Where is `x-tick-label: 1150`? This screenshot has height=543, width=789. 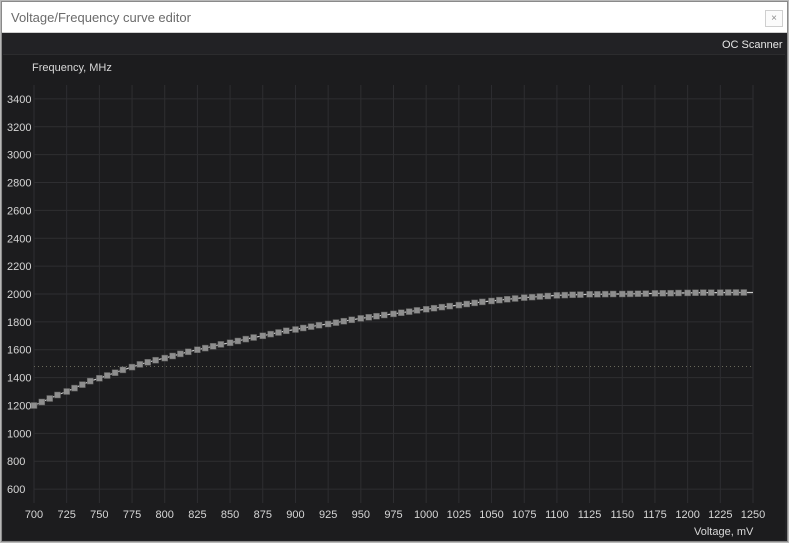 x-tick-label: 1150 is located at coordinates (622, 515).